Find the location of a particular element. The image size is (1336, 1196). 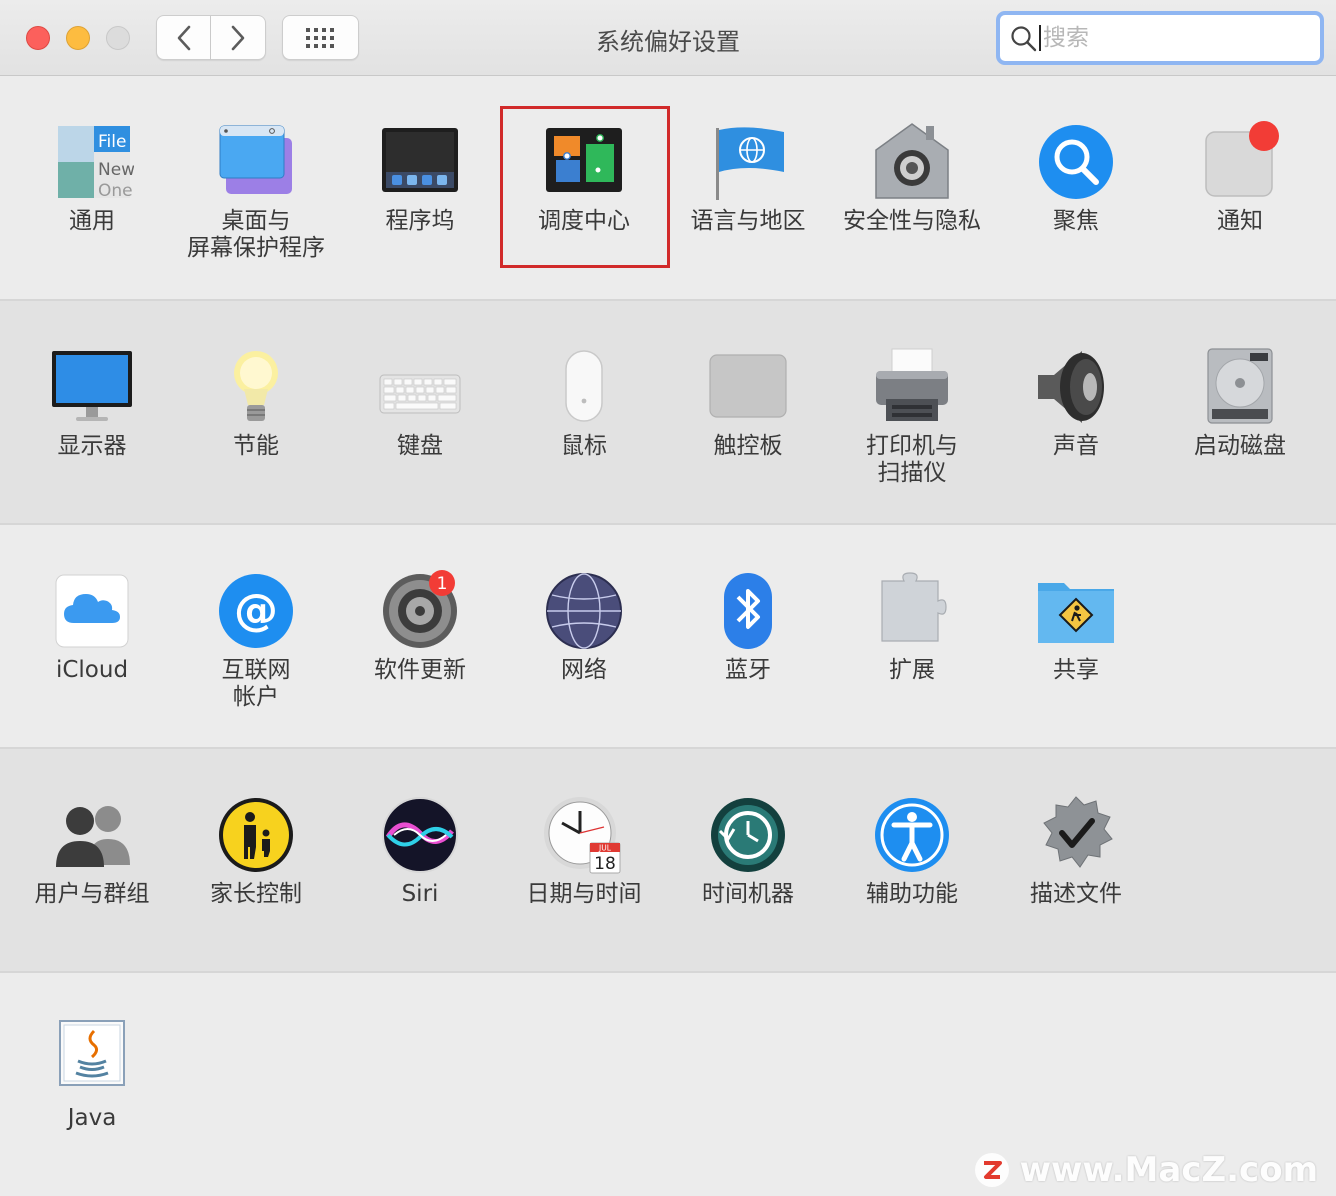

watermark: www.MacZ.com is located at coordinates (1146, 1170).